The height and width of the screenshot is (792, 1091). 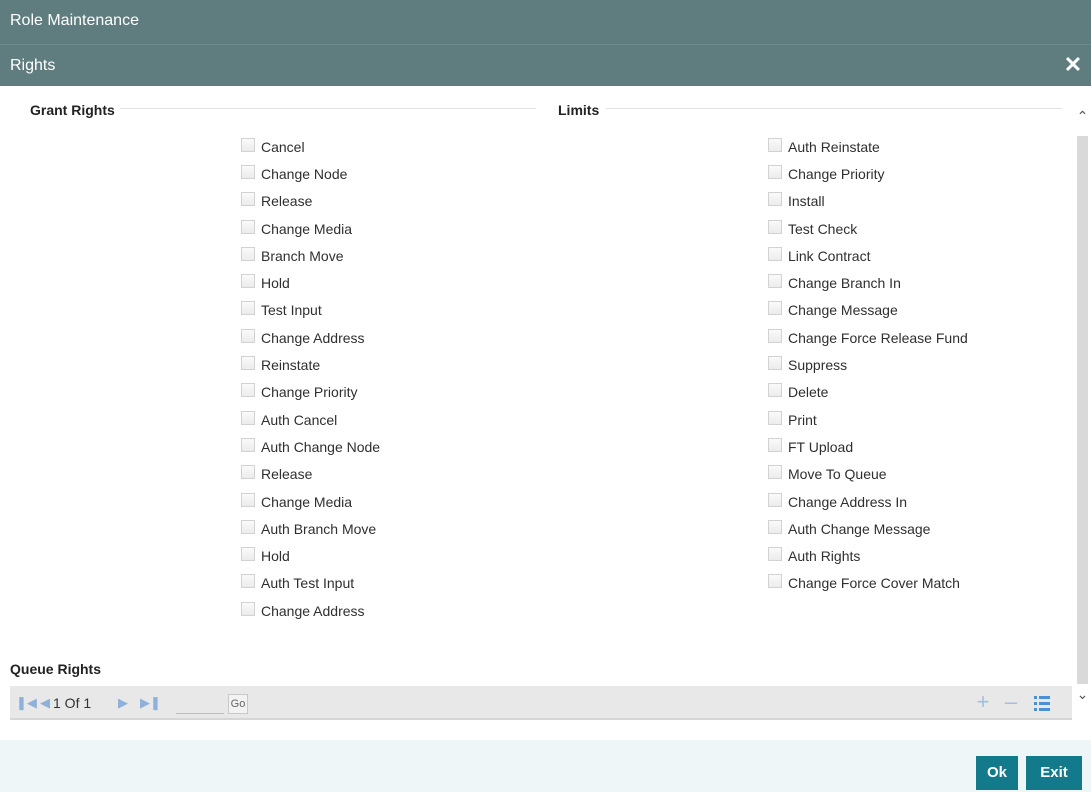 I want to click on limit-label: Change Priority, so click(x=836, y=173).